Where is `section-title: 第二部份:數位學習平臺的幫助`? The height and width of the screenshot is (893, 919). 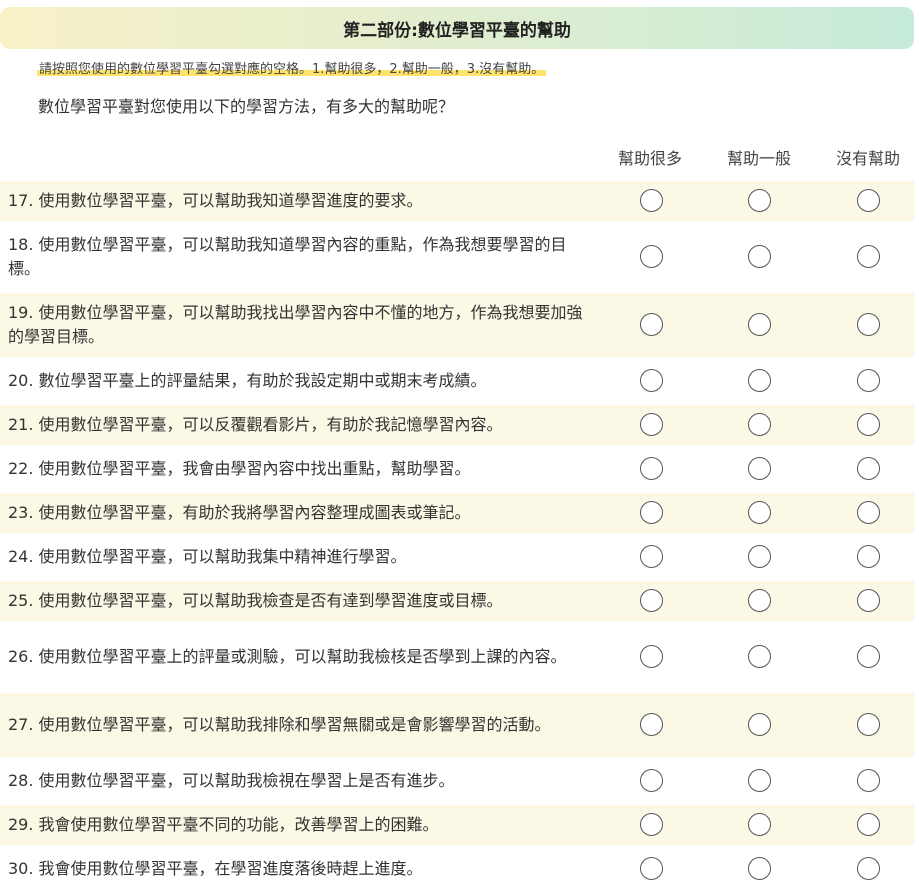 section-title: 第二部份:數位學習平臺的幫助 is located at coordinates (457, 28).